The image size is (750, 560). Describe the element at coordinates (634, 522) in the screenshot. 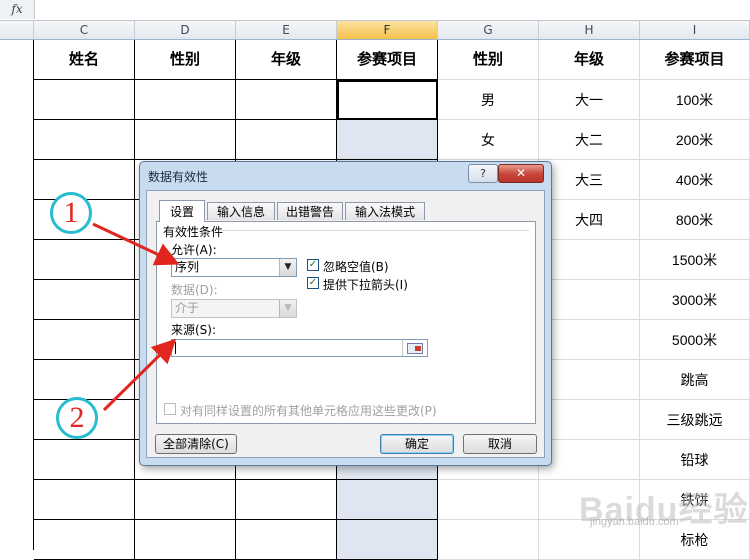

I see `watermark-url: jingyan.baidu.com` at that location.